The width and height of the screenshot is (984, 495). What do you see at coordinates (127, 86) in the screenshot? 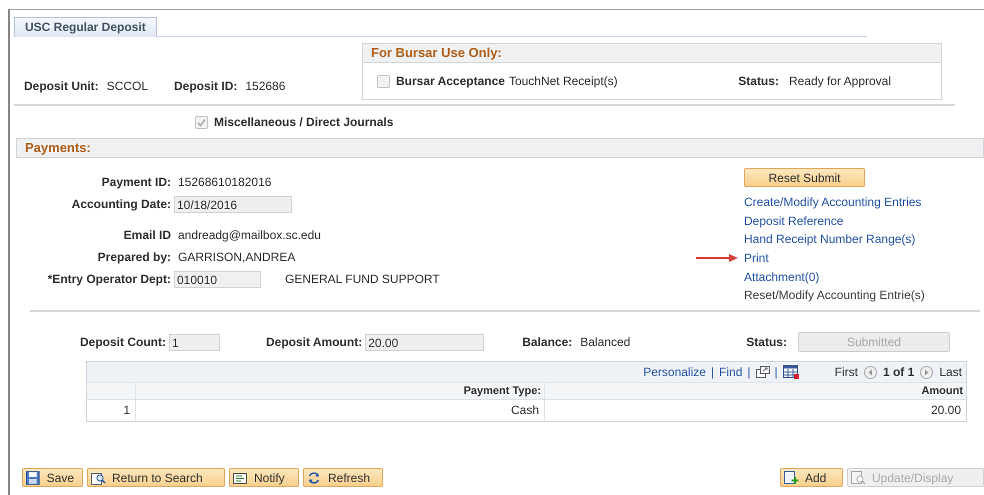
I see `field-value: SCCOL` at bounding box center [127, 86].